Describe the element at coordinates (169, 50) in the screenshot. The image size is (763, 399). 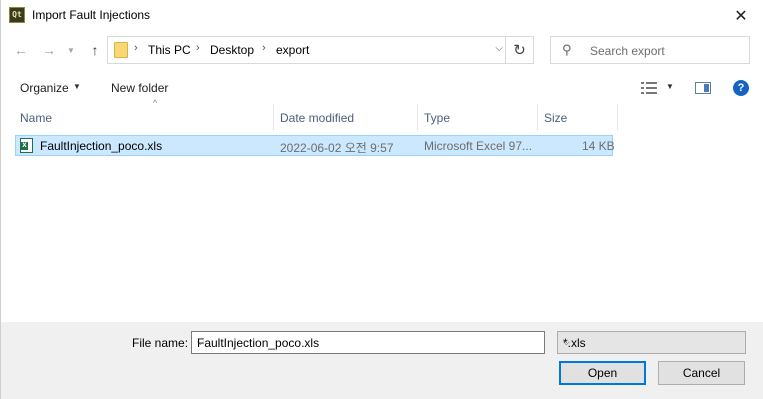
I see `breadcrumb-this-pc: This PC` at that location.